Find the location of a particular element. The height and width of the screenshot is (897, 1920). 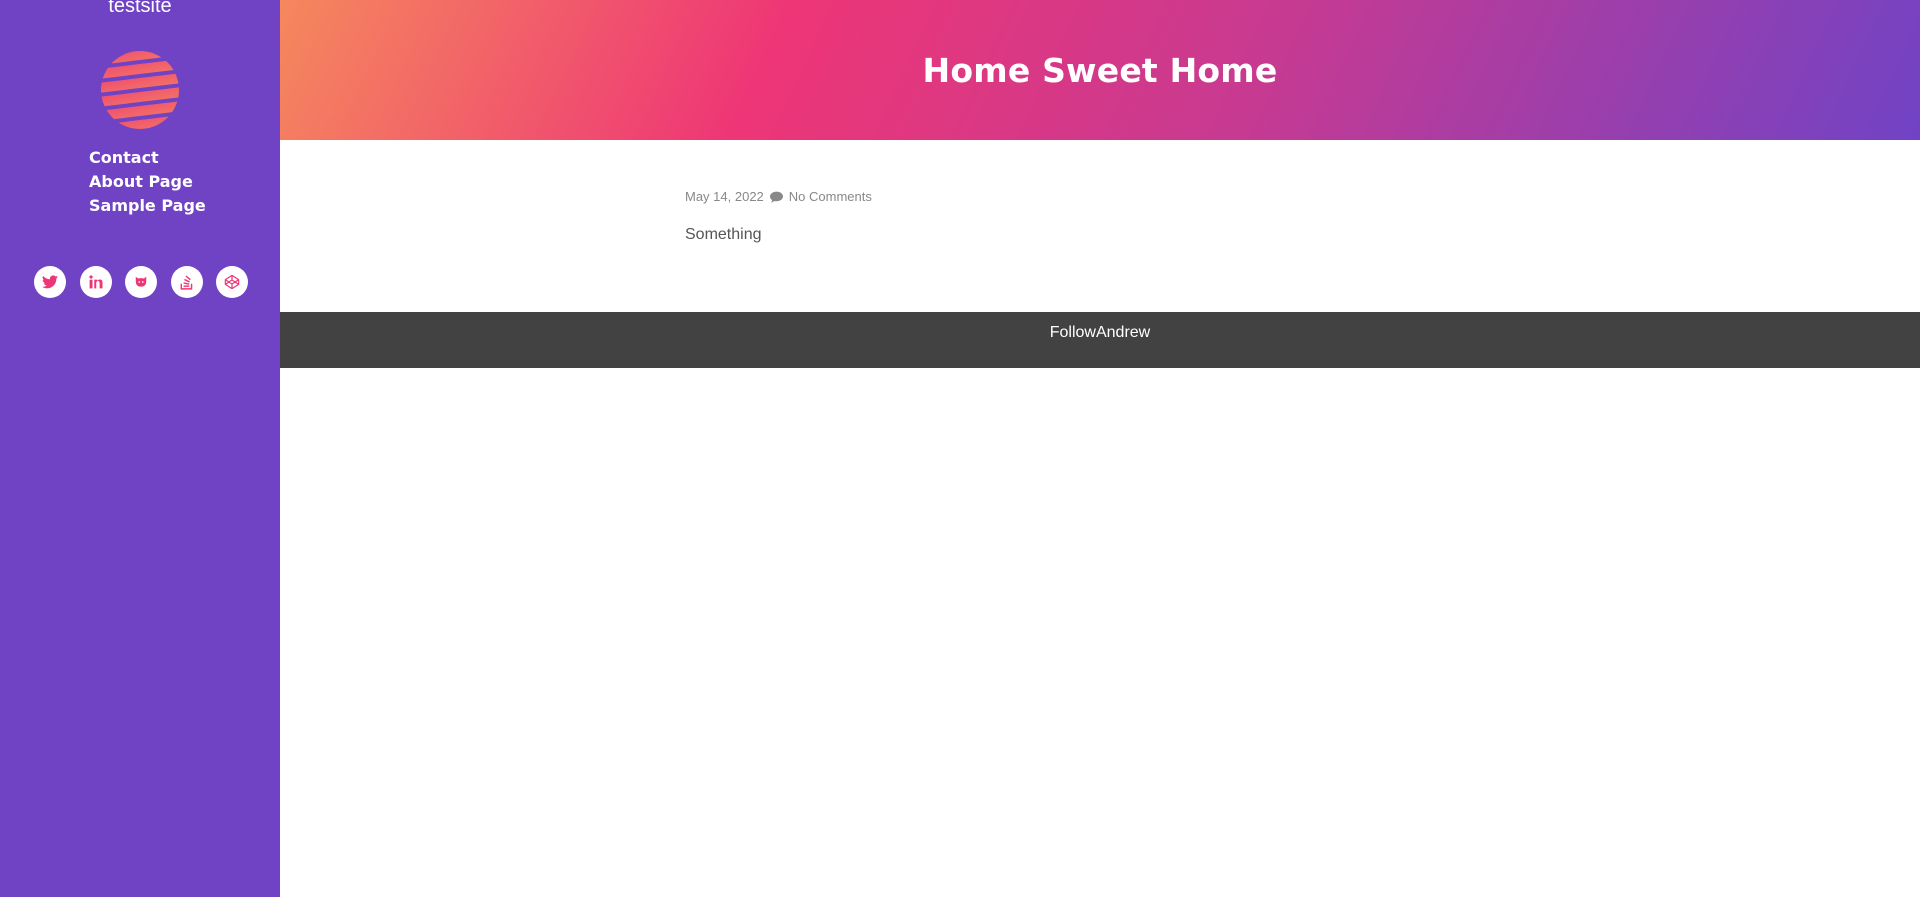

post-content: Something is located at coordinates (723, 234).